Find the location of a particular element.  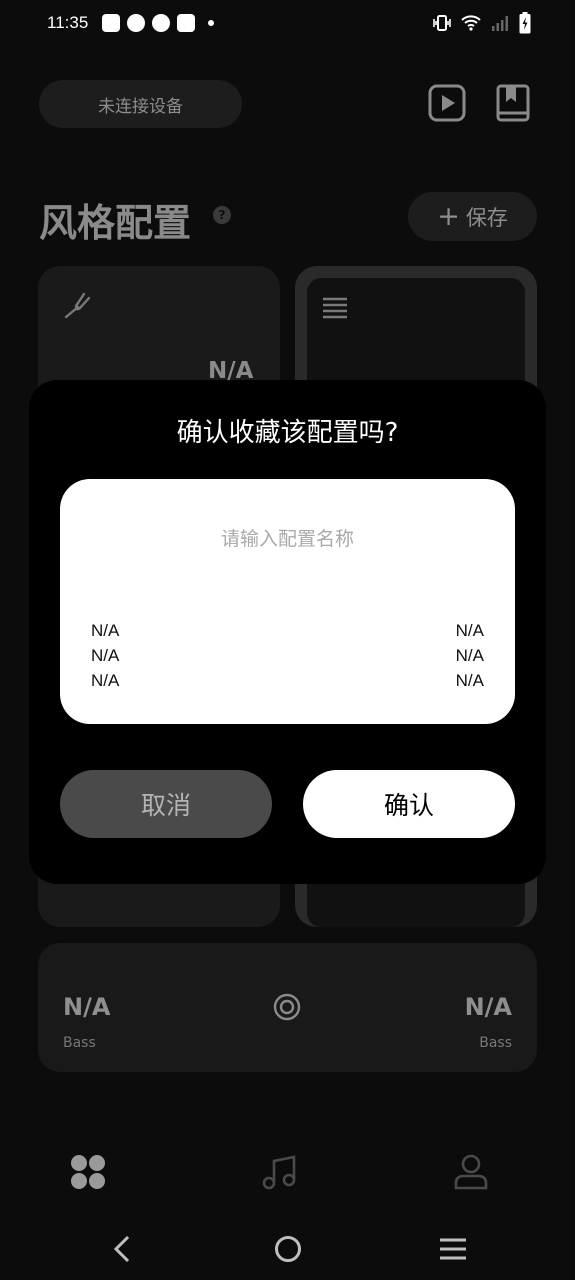

config-name-input is located at coordinates (287, 539).